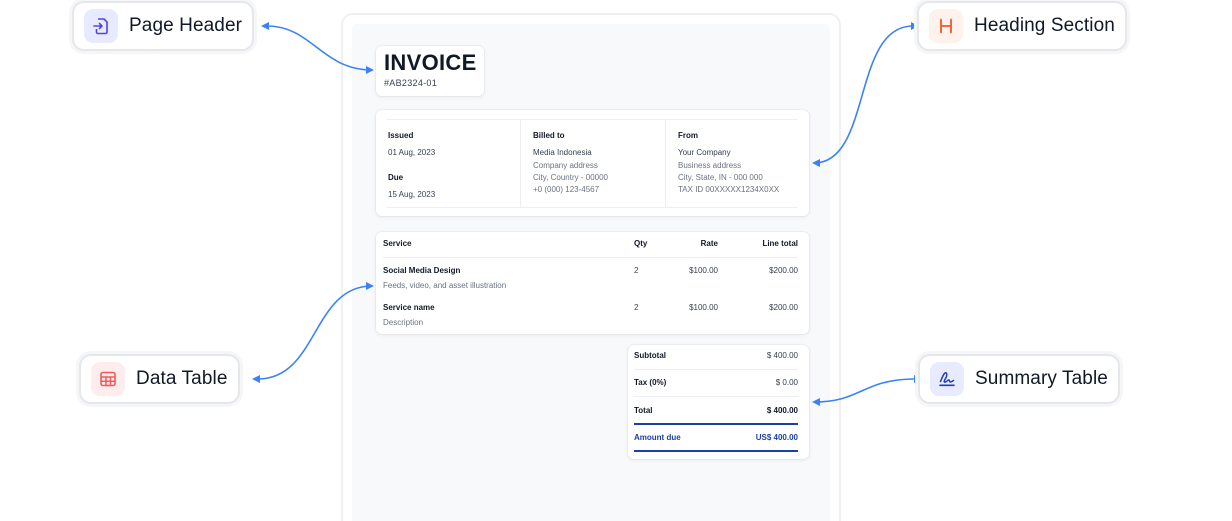 This screenshot has width=1232, height=521. What do you see at coordinates (643, 410) in the screenshot?
I see `total-label: Total` at bounding box center [643, 410].